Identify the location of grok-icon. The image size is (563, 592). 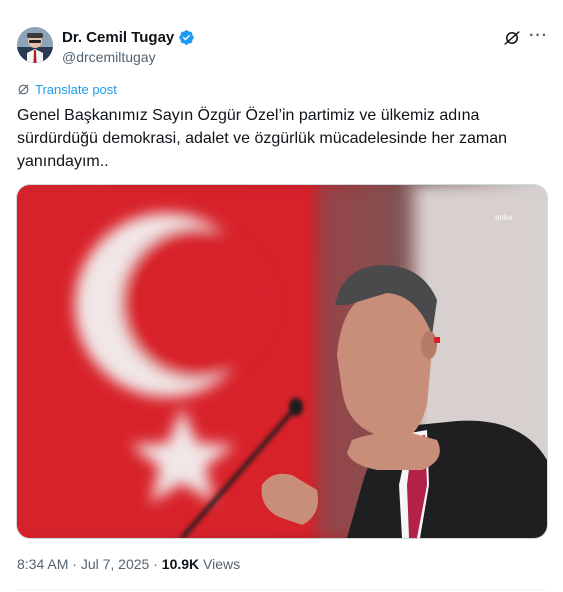
(512, 38).